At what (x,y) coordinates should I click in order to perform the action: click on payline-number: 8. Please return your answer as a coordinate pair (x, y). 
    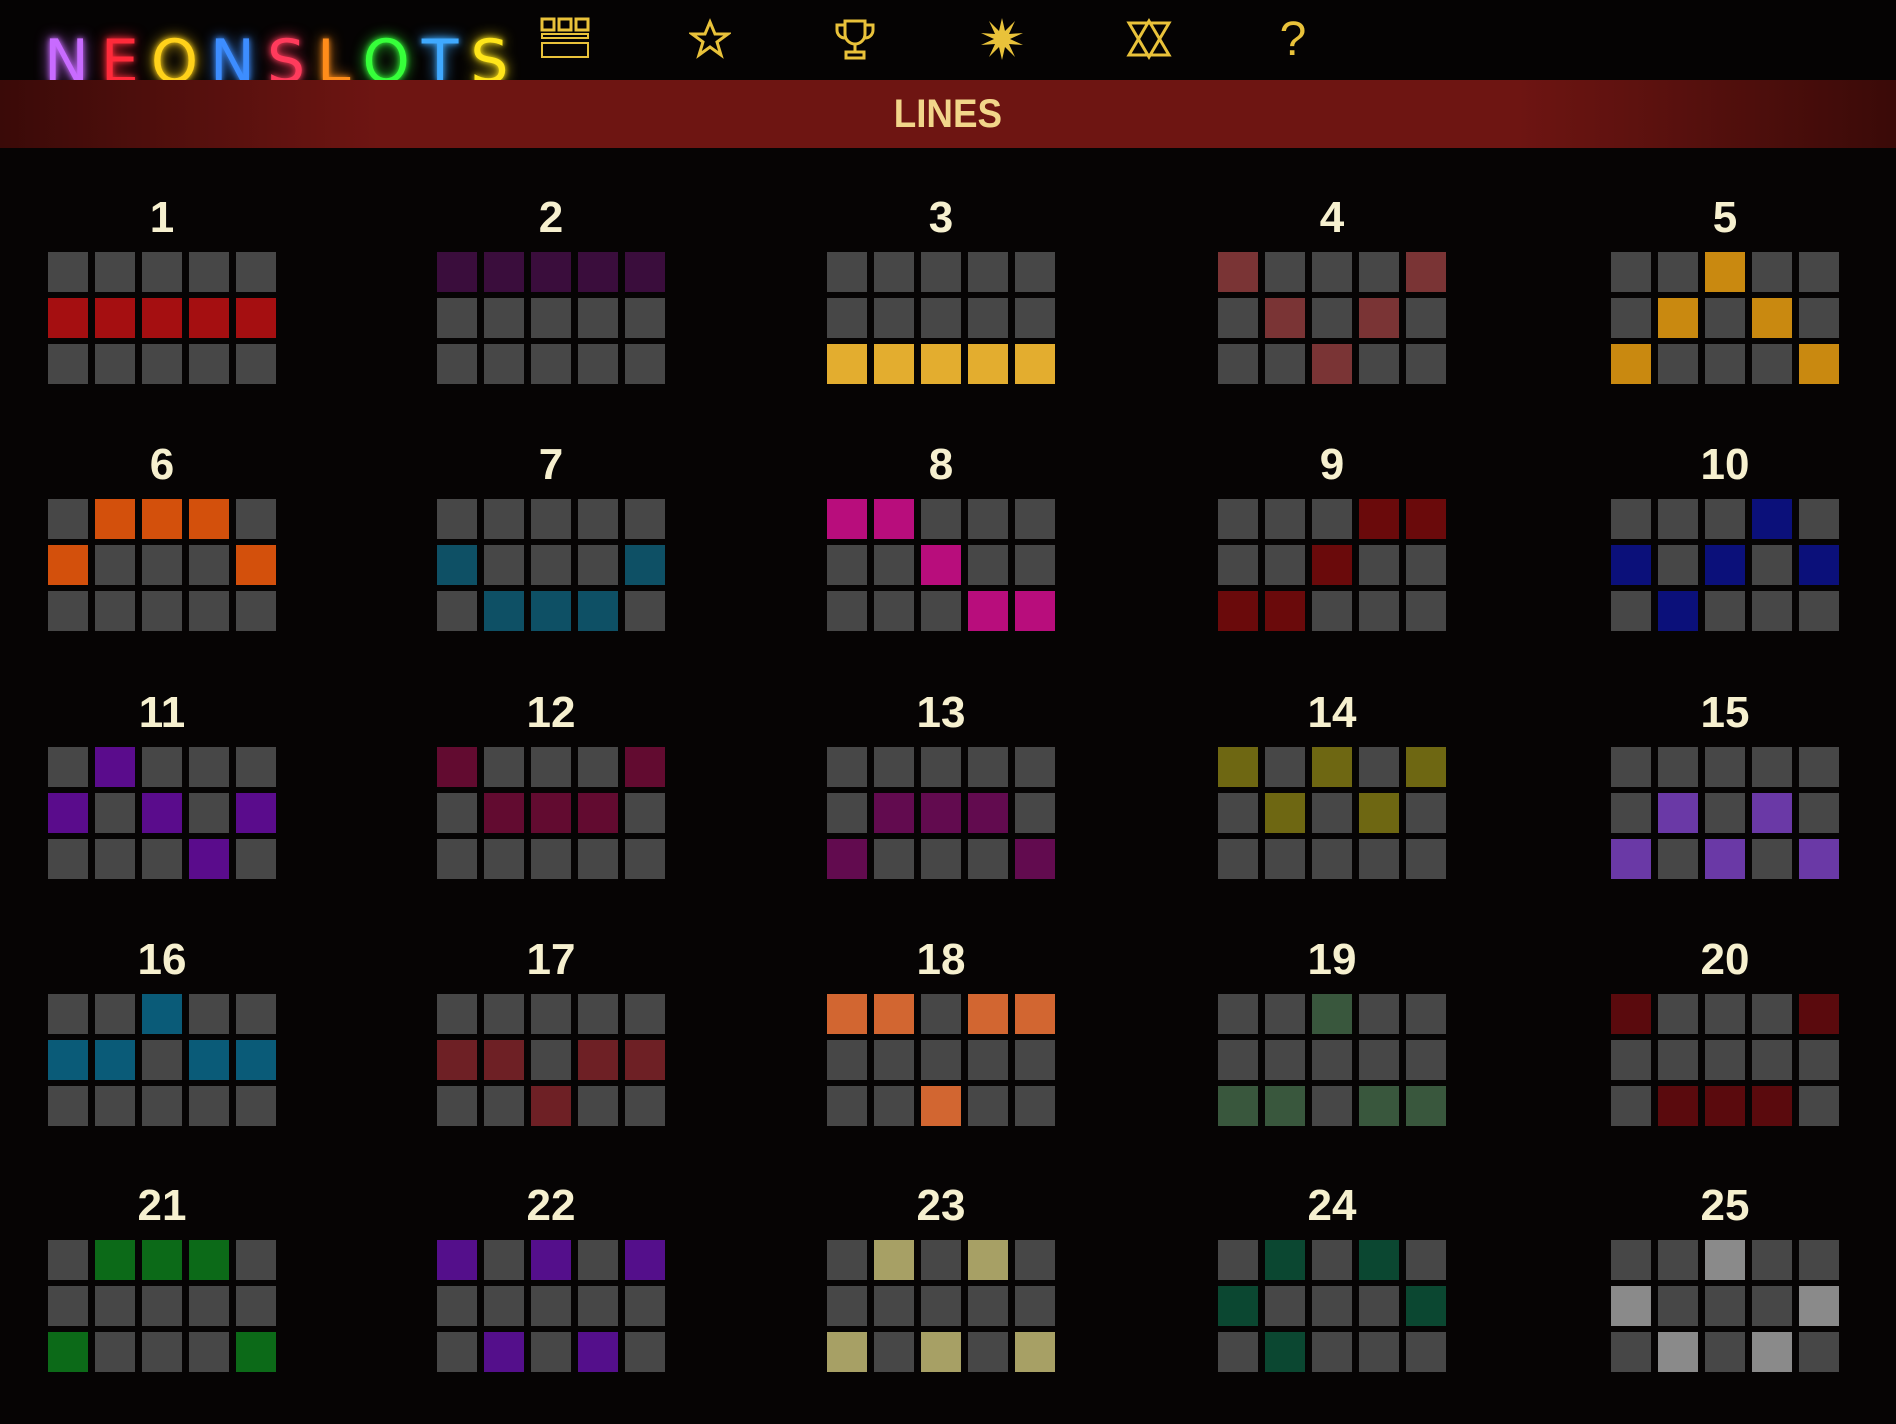
    Looking at the image, I should click on (941, 464).